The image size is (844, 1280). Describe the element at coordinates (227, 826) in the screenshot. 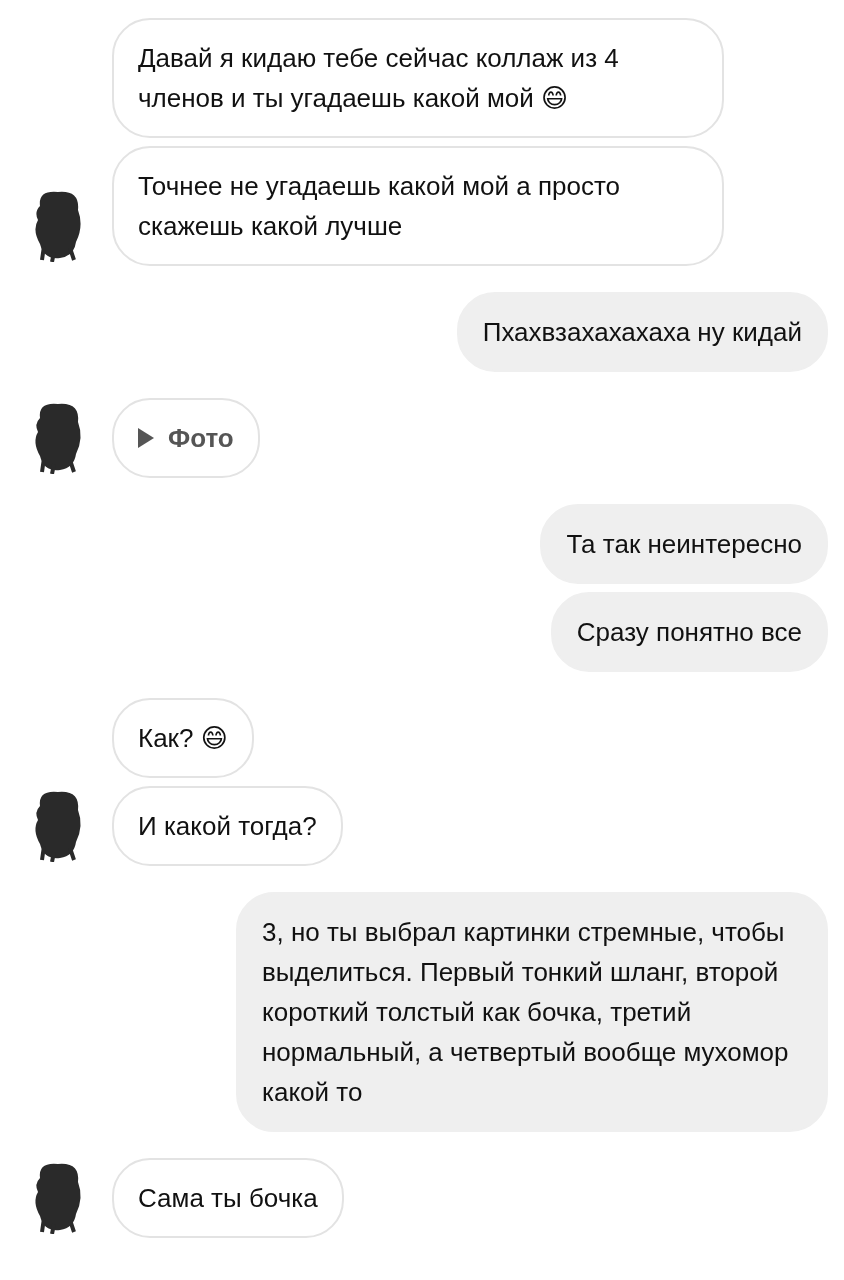

I see `message-bubble: И какой тогда?` at that location.